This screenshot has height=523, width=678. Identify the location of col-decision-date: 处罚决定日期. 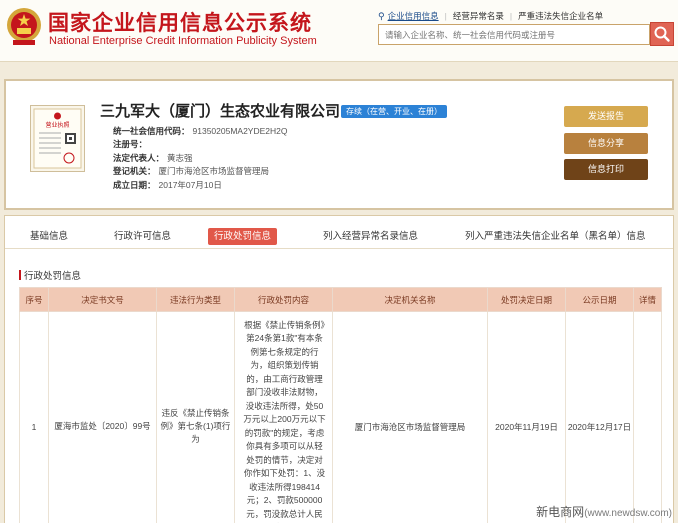
(526, 299).